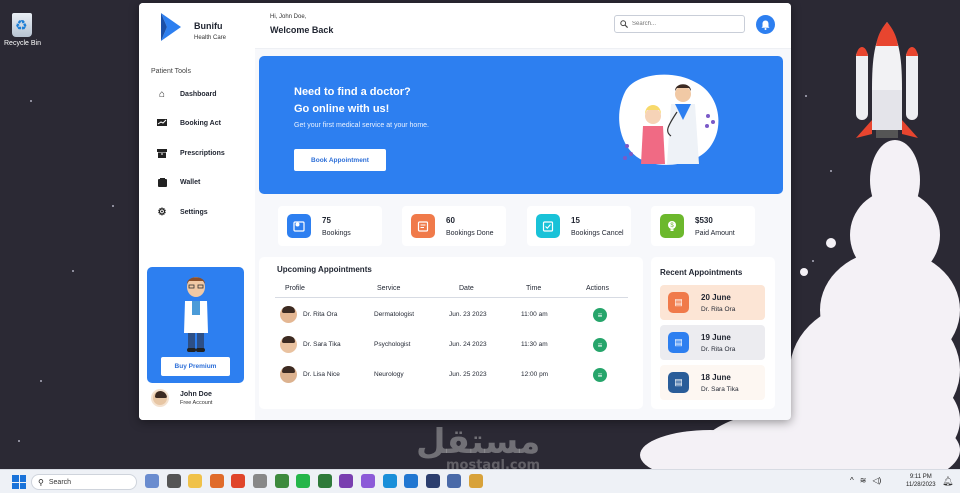  I want to click on gear-icon: ⚙, so click(162, 212).